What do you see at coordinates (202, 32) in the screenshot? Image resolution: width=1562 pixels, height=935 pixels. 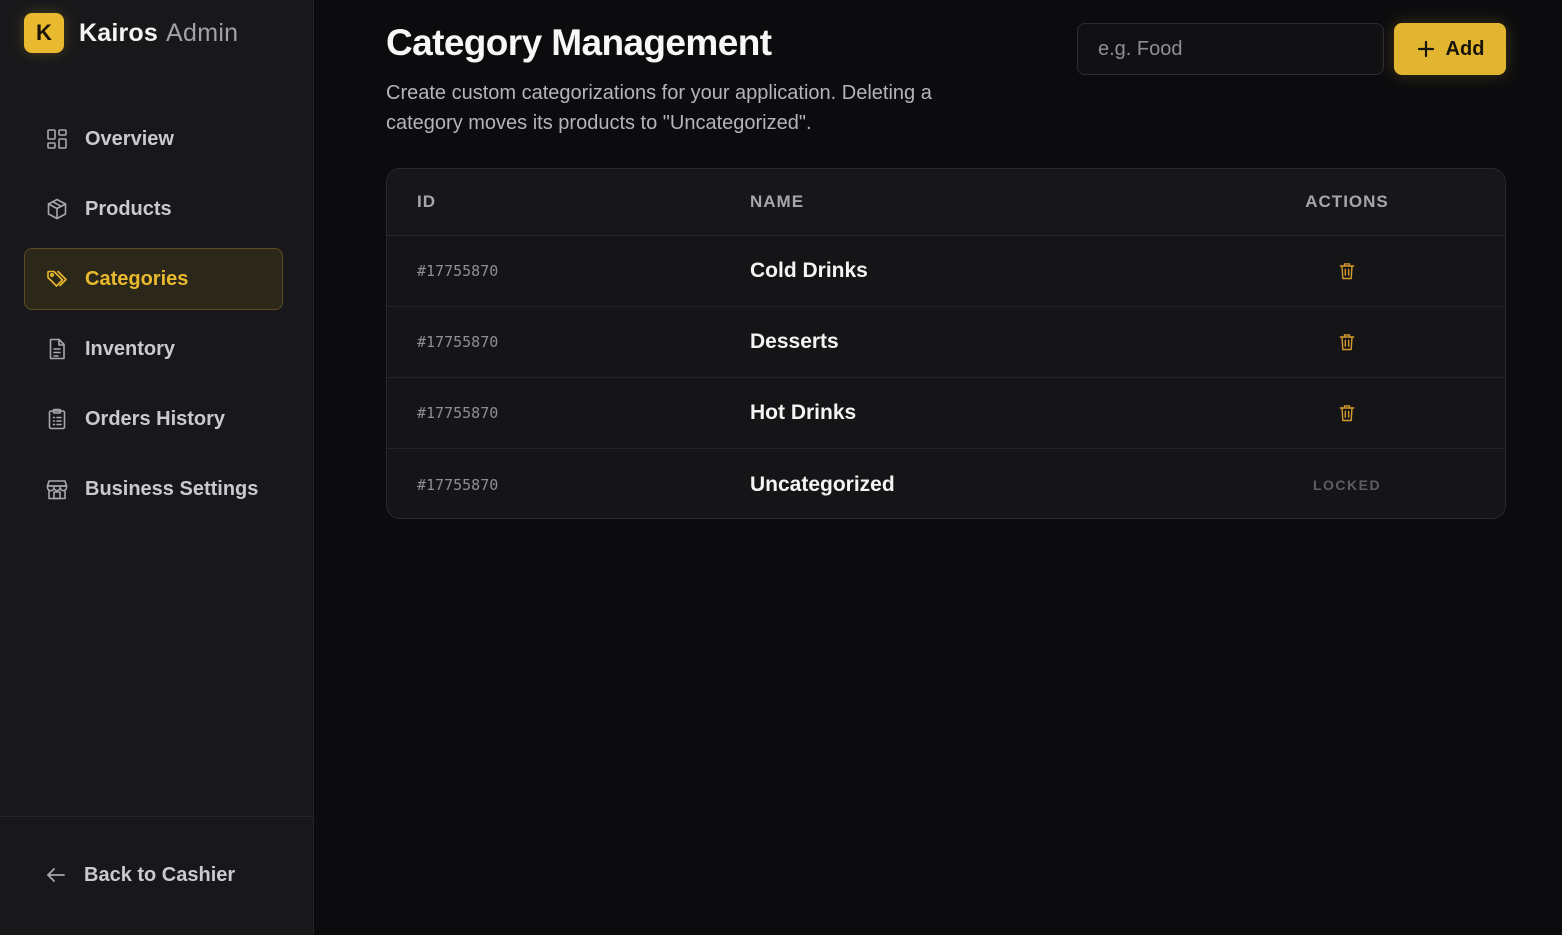 I see `brand-subtitle: Admin` at bounding box center [202, 32].